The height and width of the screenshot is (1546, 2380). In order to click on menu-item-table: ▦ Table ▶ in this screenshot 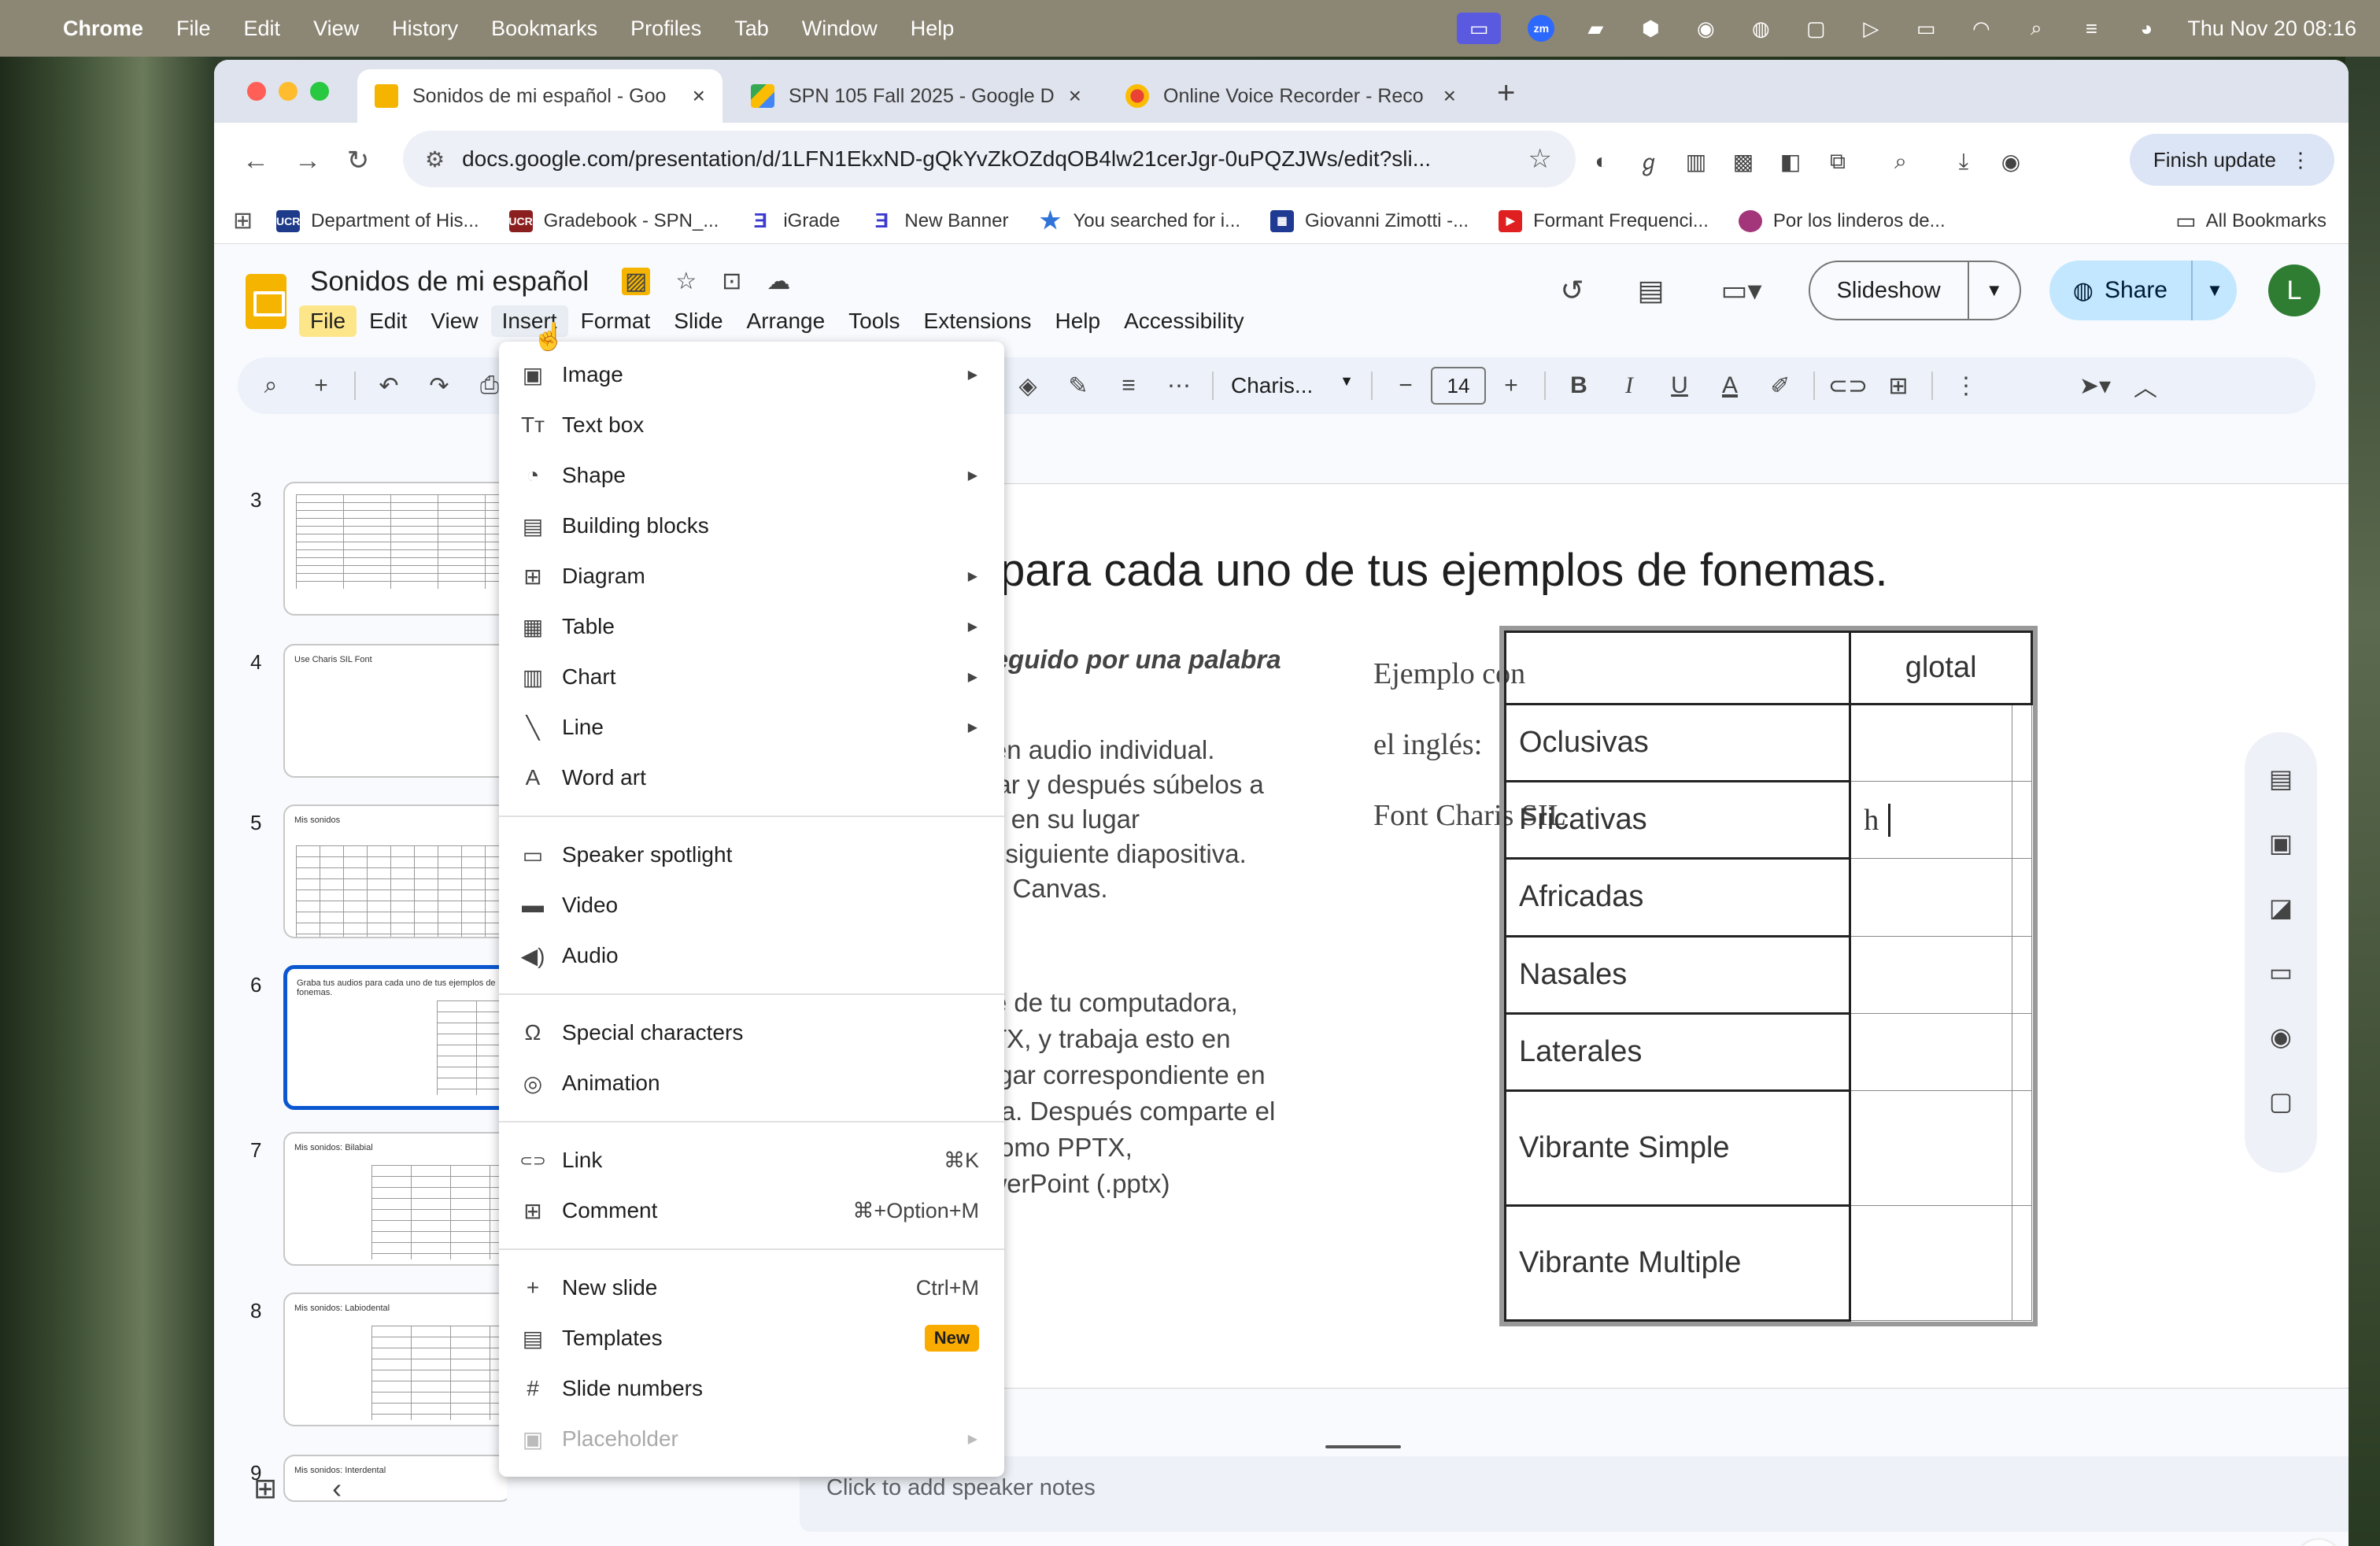, I will do `click(751, 626)`.